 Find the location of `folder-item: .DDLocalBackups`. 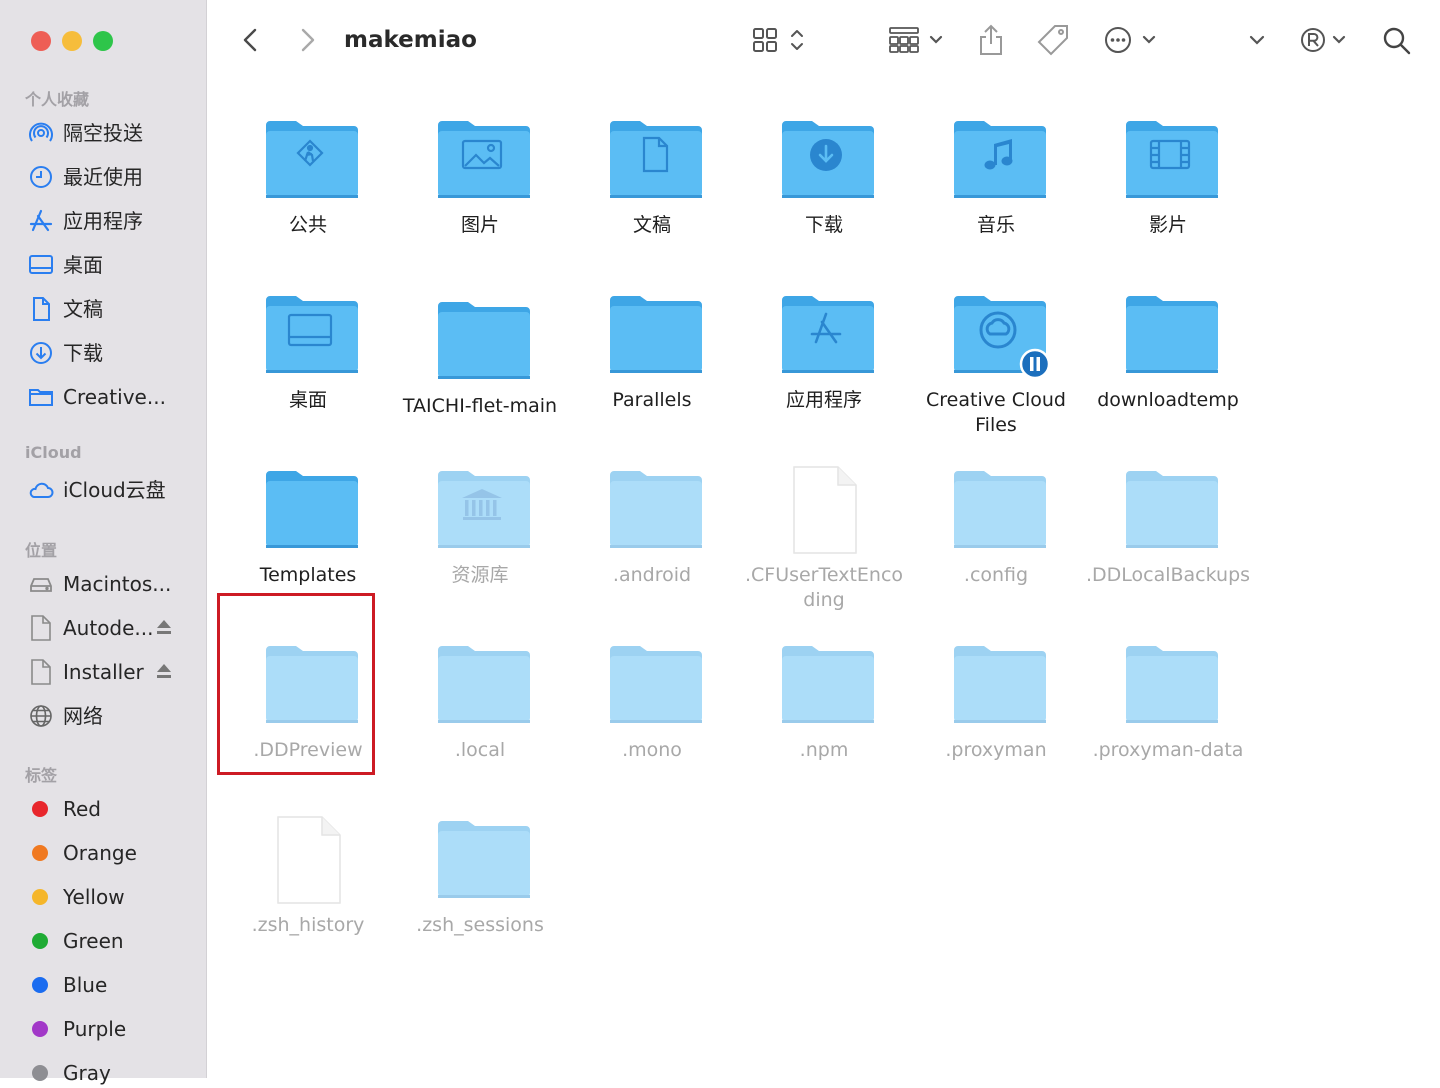

folder-item: .DDLocalBackups is located at coordinates (1168, 545).